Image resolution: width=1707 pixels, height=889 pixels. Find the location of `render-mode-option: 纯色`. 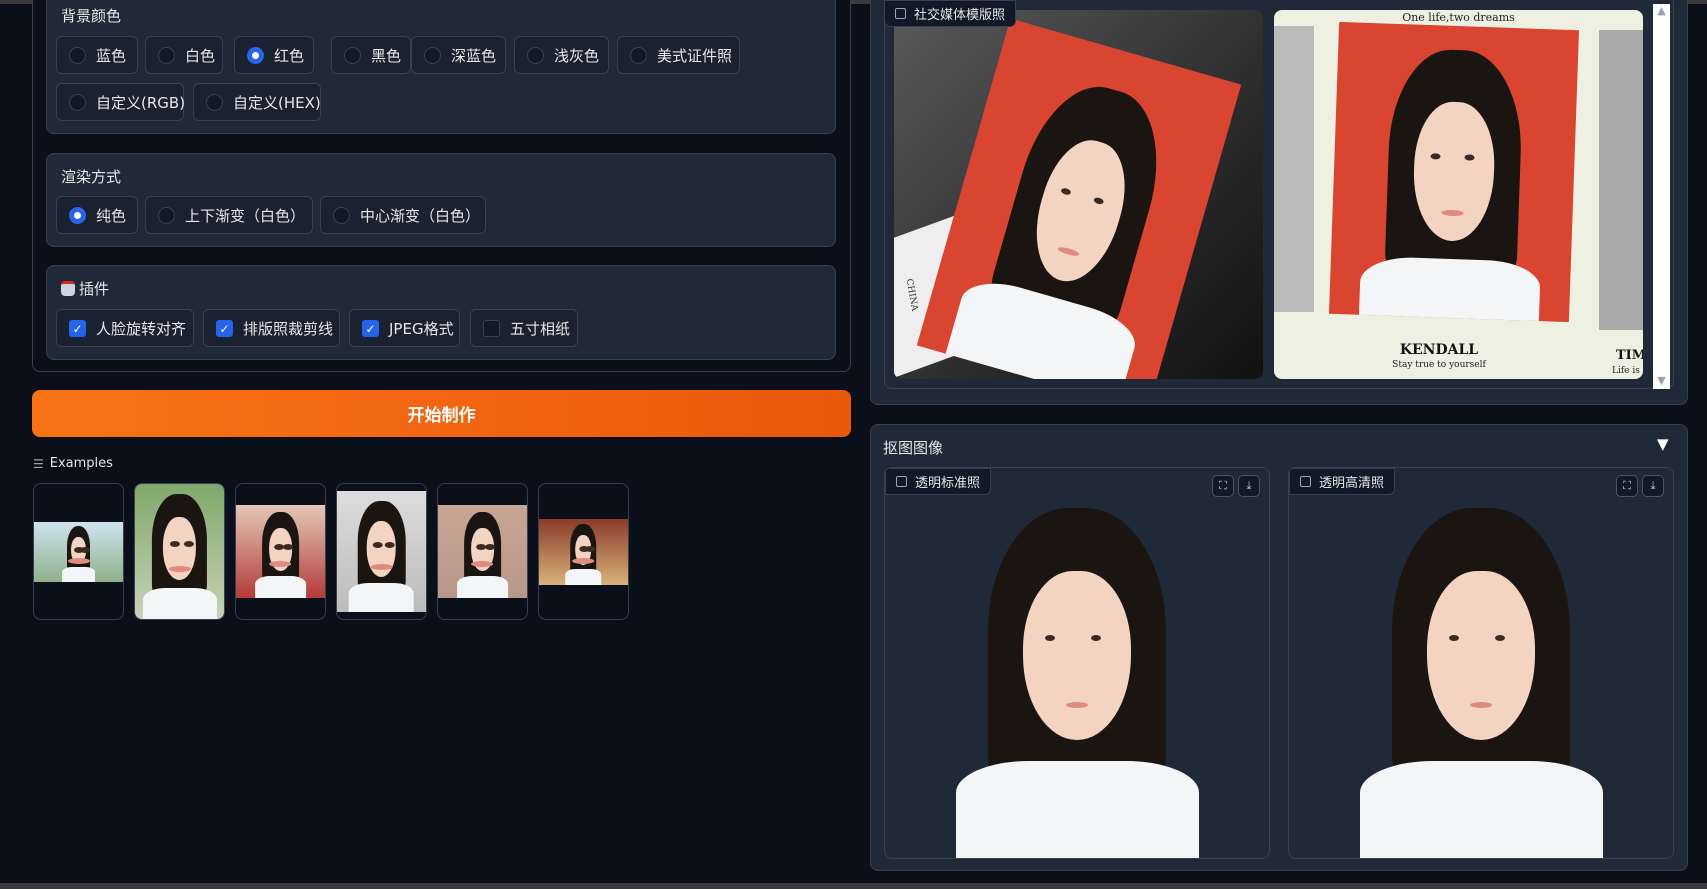

render-mode-option: 纯色 is located at coordinates (97, 215).